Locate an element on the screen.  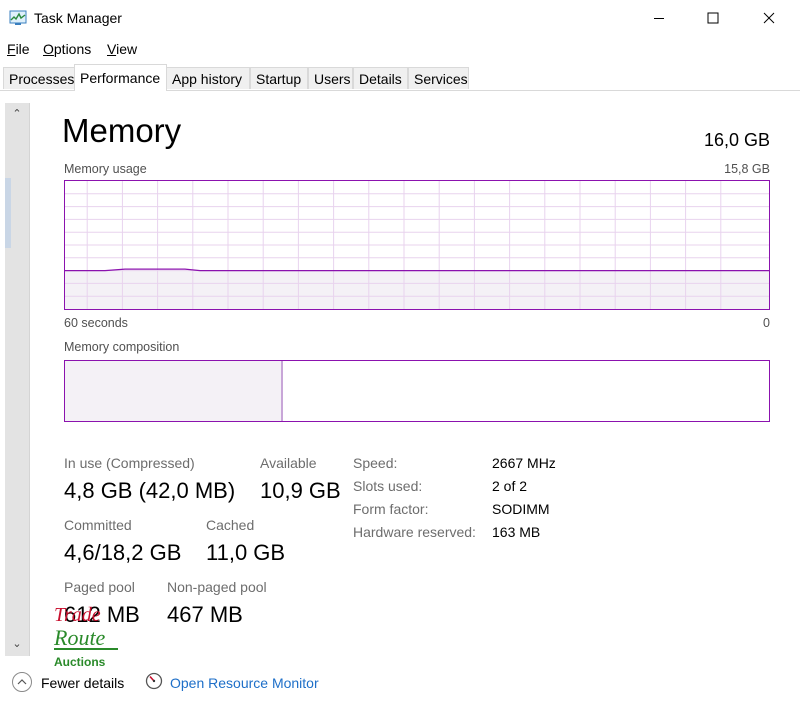
chevron-up-icon is located at coordinates (22, 682).